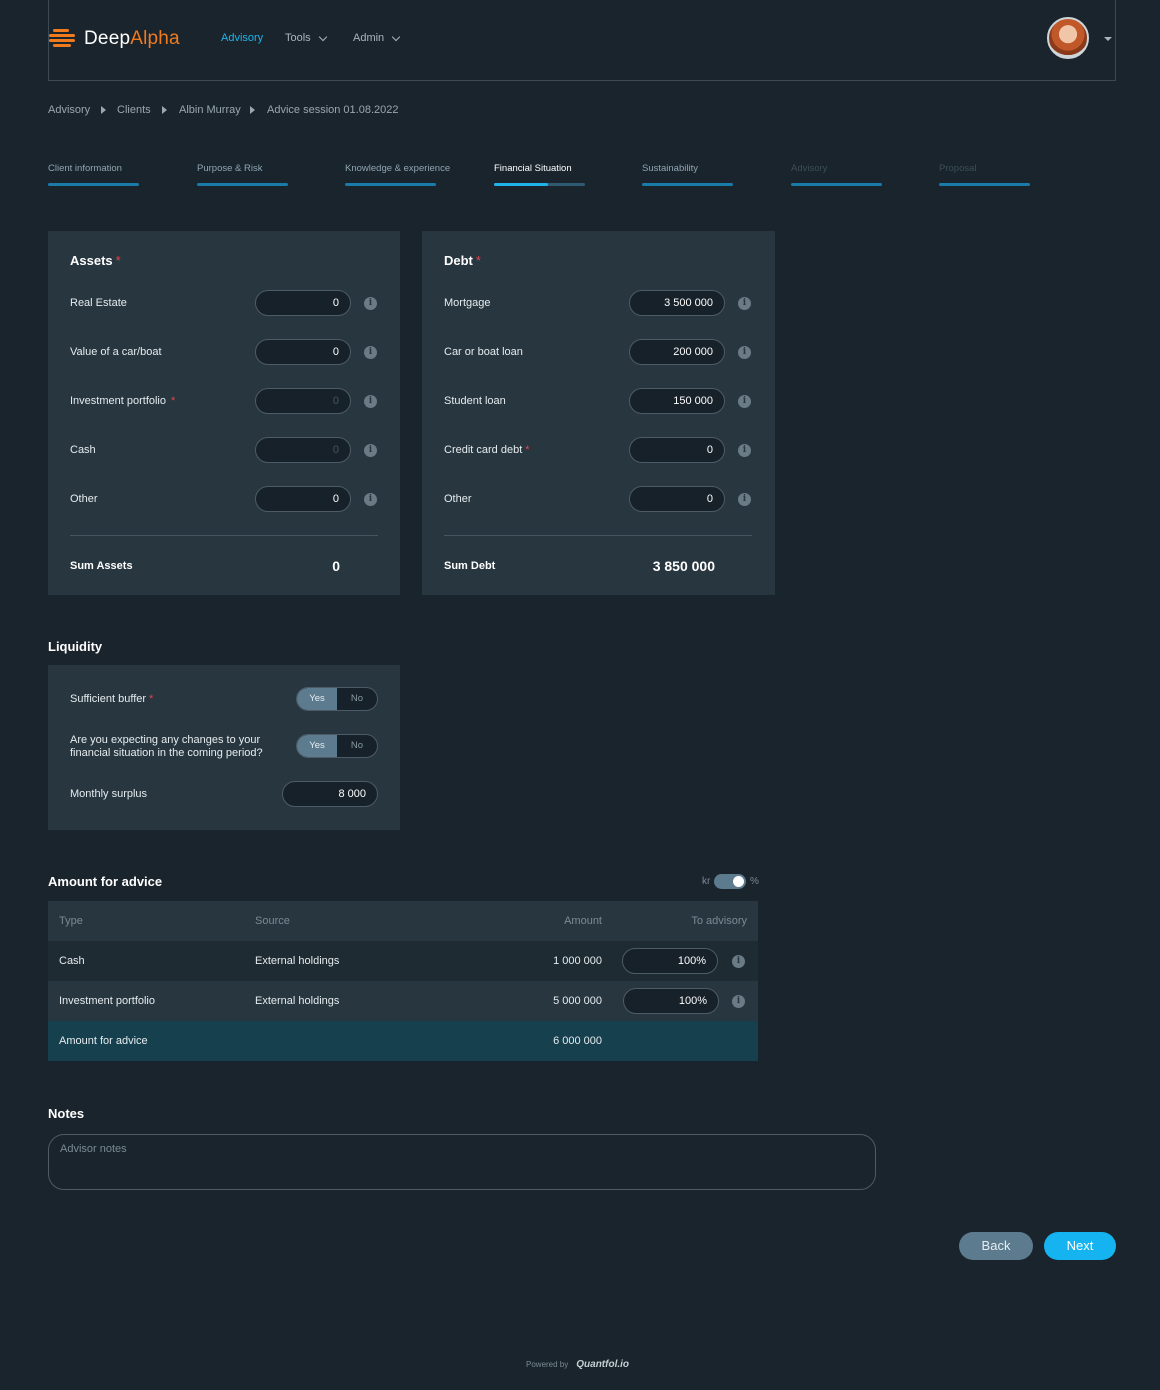 The image size is (1160, 1390). I want to click on powered-by: Powered by Quantfol.io, so click(578, 1364).